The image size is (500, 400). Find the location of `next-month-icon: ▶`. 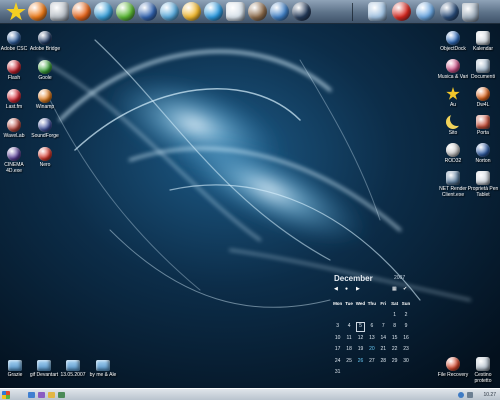

next-month-icon: ▶ is located at coordinates (358, 289).